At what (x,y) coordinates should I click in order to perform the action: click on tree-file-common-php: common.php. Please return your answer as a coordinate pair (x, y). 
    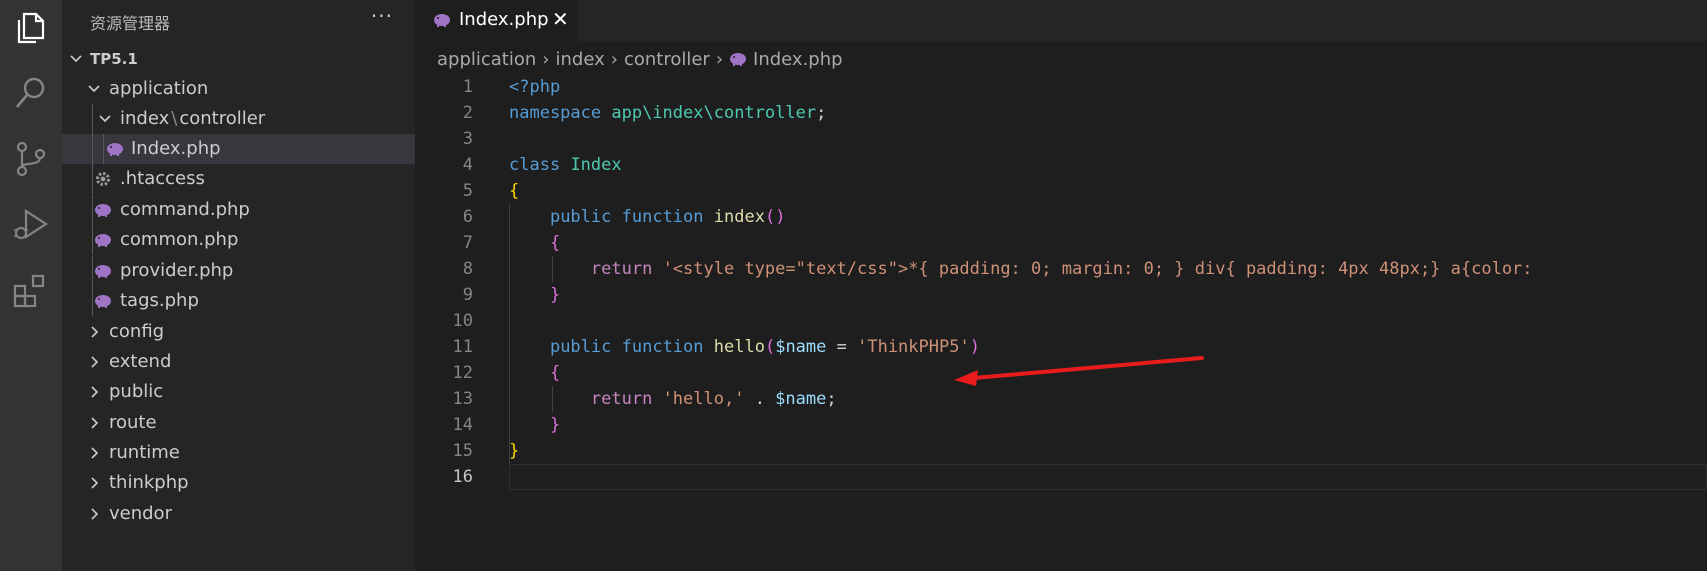
    Looking at the image, I should click on (238, 240).